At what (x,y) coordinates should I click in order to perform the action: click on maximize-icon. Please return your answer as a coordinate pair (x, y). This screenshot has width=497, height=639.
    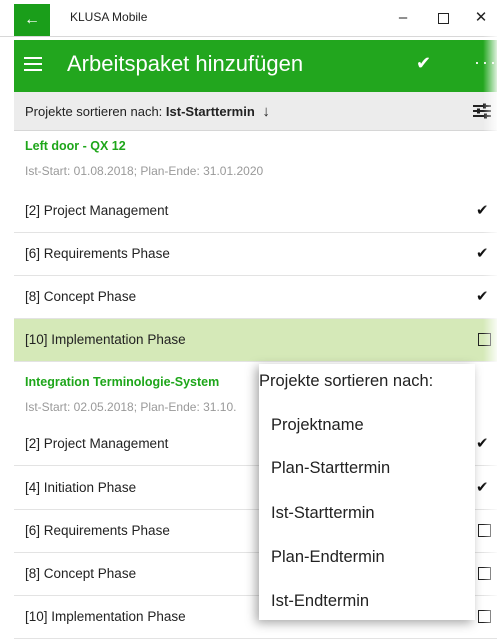
    Looking at the image, I should click on (443, 18).